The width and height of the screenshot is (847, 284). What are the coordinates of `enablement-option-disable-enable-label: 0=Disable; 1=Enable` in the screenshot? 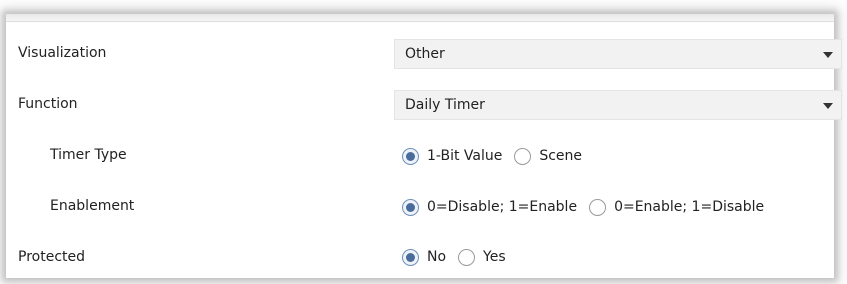 It's located at (502, 207).